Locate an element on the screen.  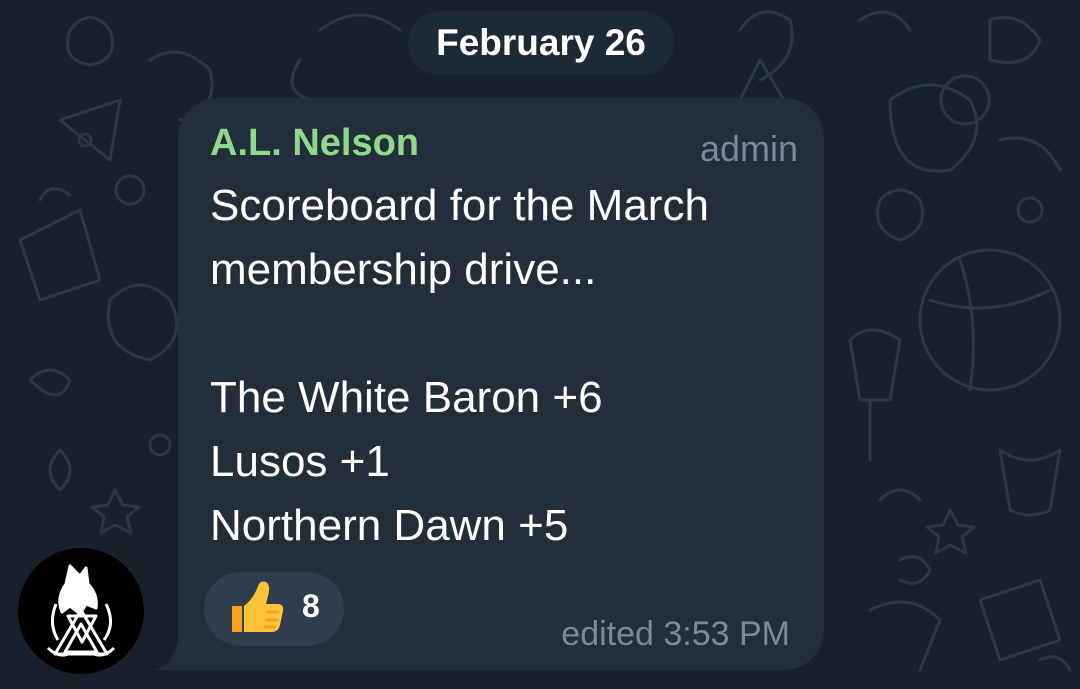
sender-name: A.L. Nelson is located at coordinates (314, 143).